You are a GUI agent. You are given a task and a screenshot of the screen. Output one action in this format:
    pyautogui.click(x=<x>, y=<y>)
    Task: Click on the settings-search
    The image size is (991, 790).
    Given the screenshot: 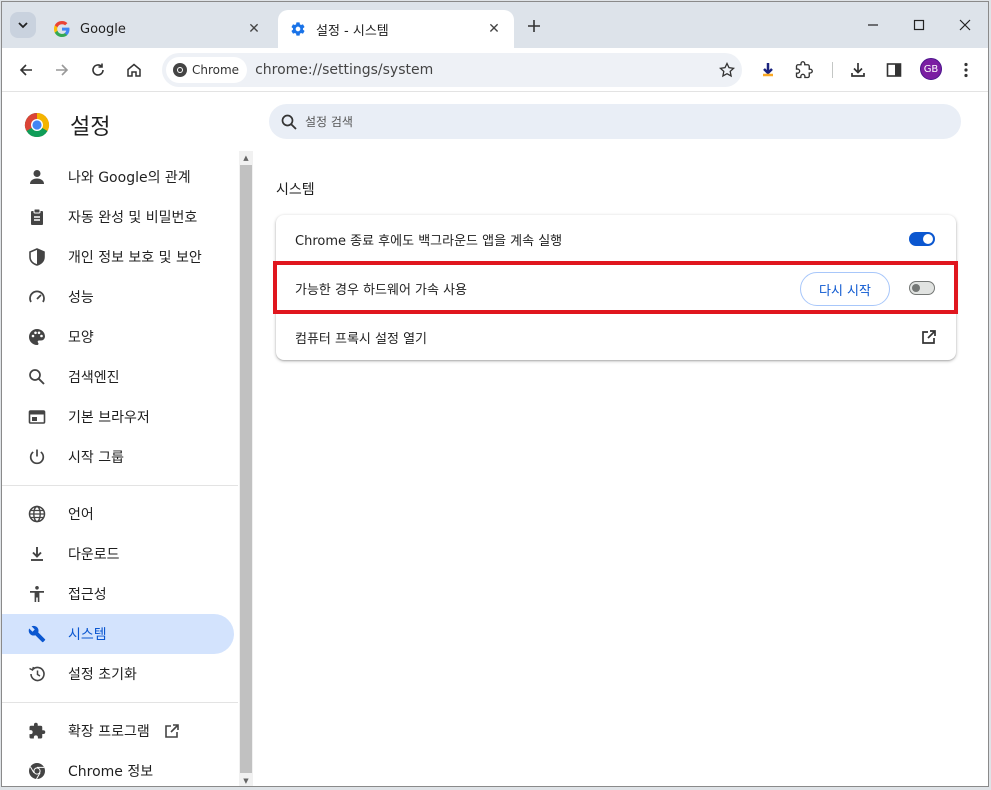 What is the action you would take?
    pyautogui.click(x=615, y=121)
    